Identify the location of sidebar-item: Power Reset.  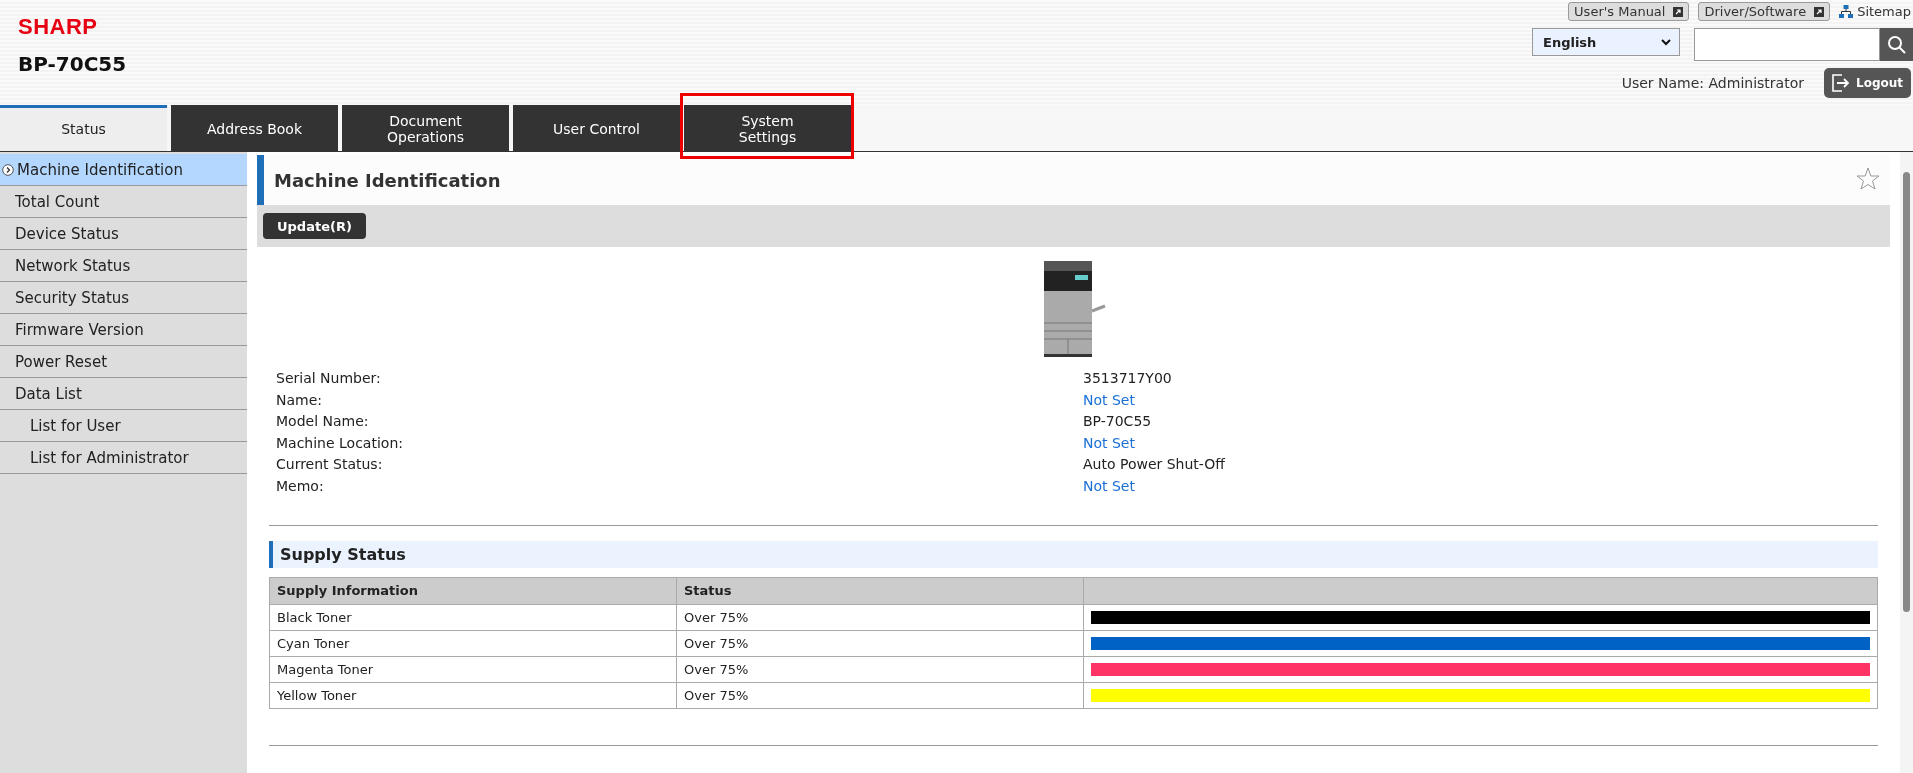
(123, 362).